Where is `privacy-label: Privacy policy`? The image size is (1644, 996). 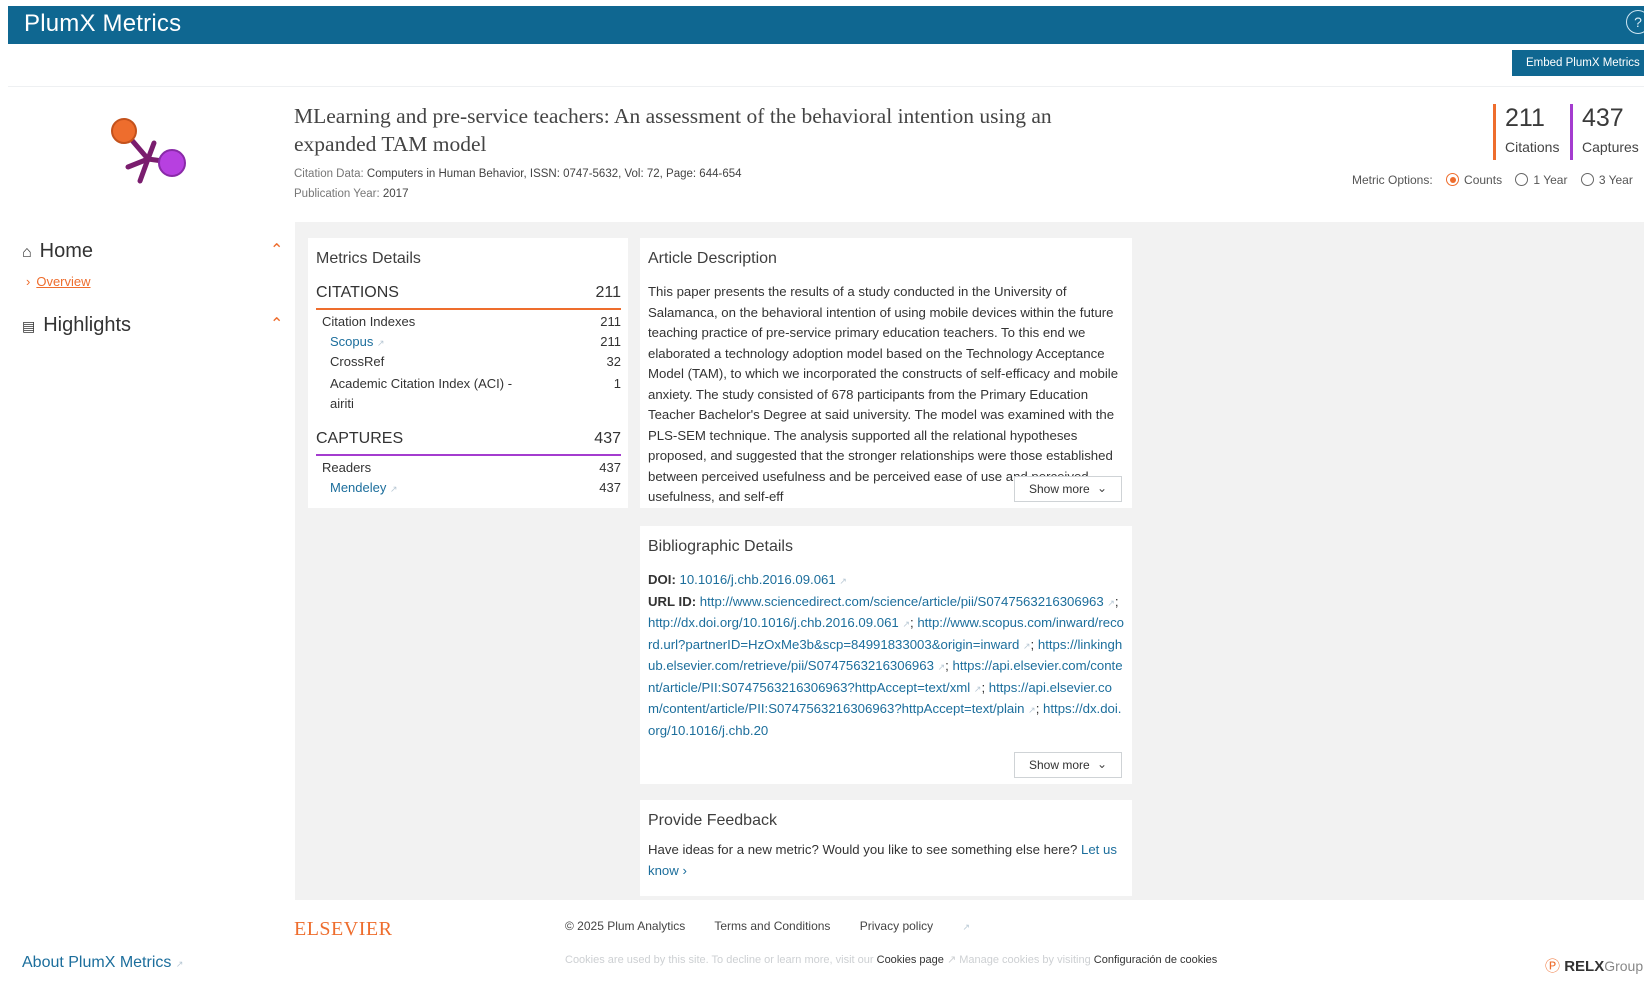 privacy-label: Privacy policy is located at coordinates (896, 926).